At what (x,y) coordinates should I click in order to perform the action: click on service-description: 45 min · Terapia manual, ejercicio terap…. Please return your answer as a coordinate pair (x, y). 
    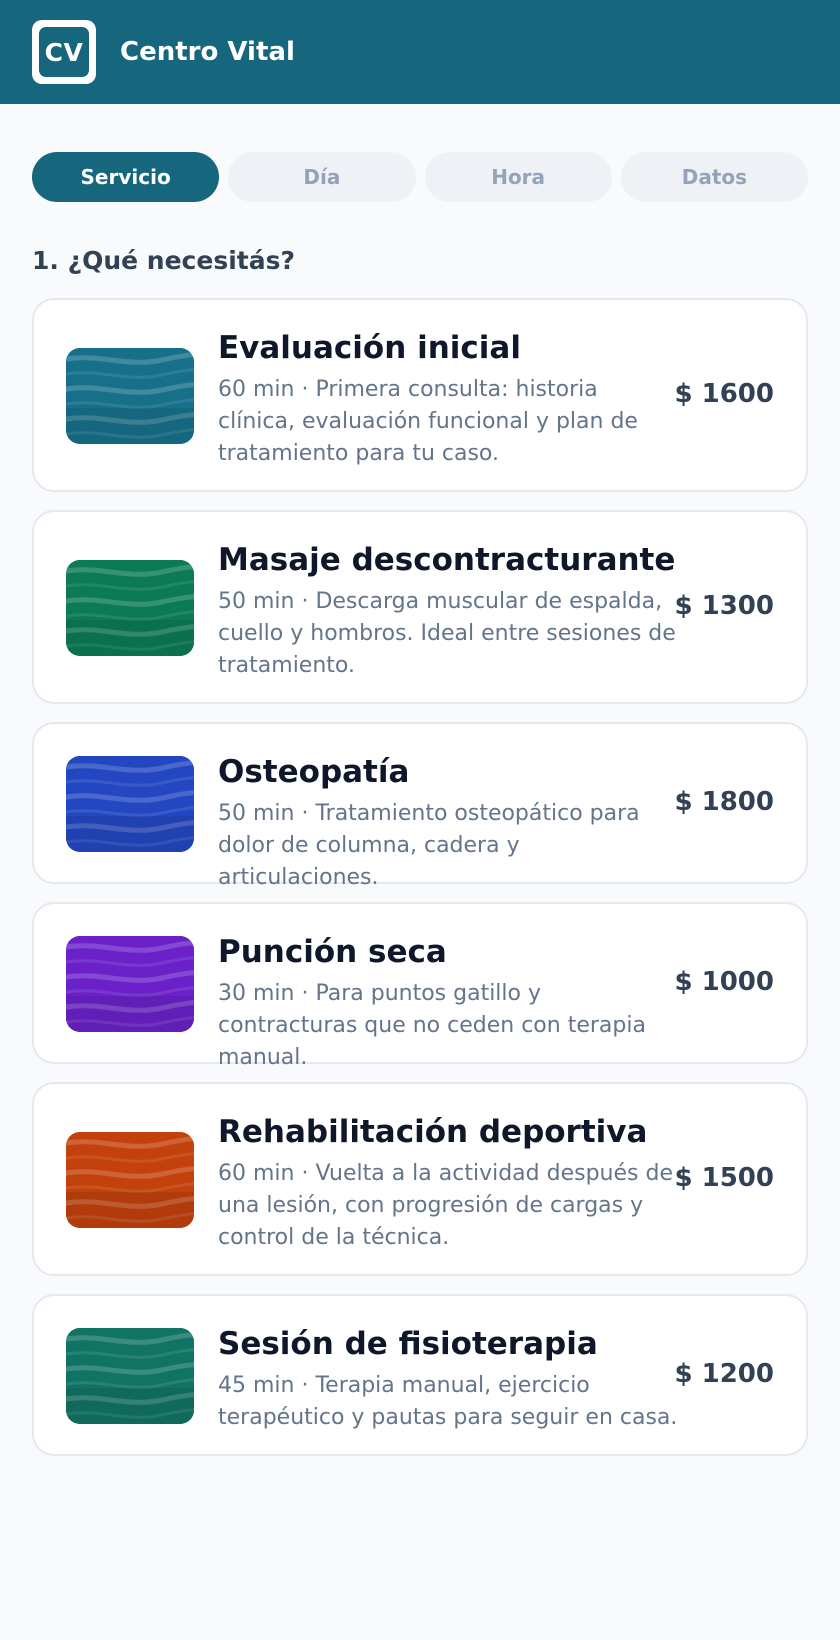
    Looking at the image, I should click on (448, 1401).